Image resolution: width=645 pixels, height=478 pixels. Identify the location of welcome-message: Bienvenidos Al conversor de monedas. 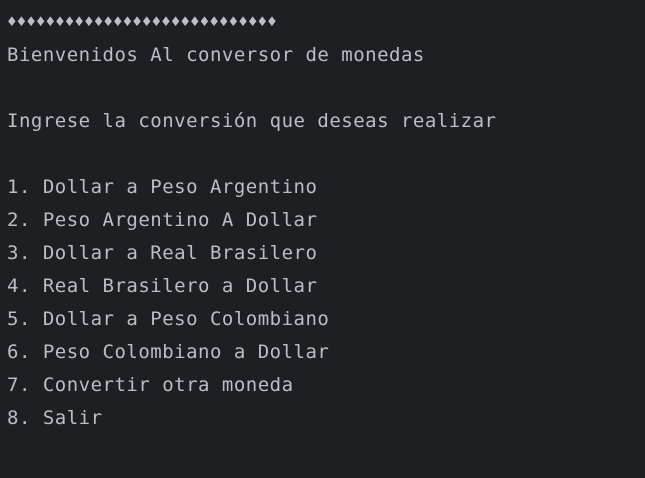
(216, 55).